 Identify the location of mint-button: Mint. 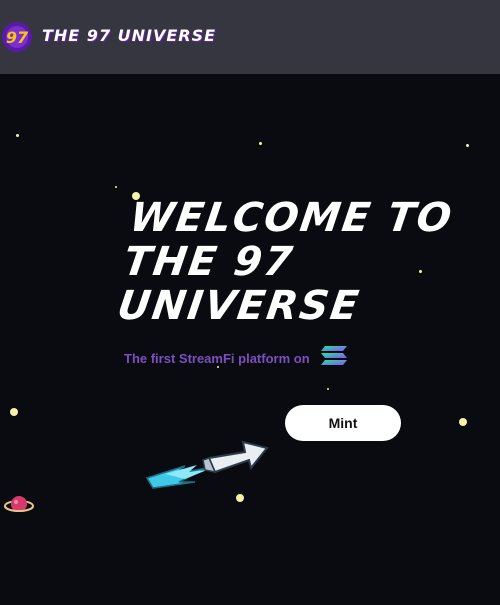
(343, 423).